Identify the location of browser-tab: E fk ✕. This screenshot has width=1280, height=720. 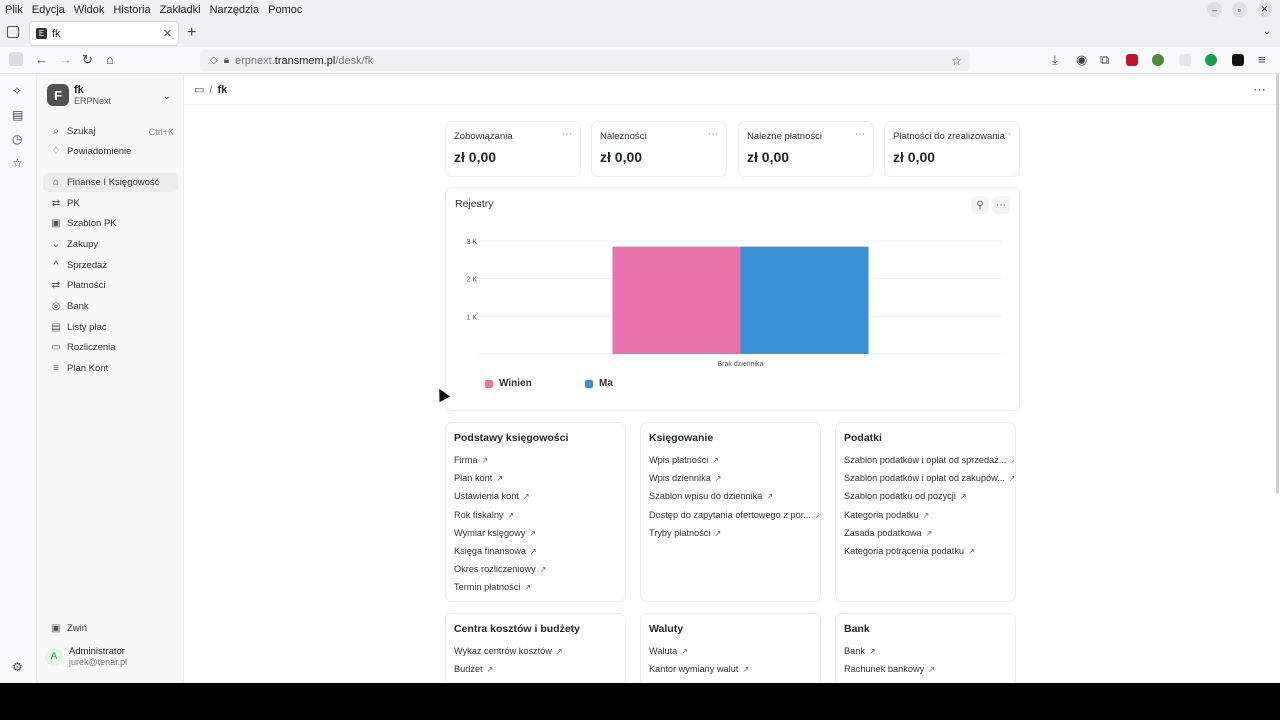
(104, 33).